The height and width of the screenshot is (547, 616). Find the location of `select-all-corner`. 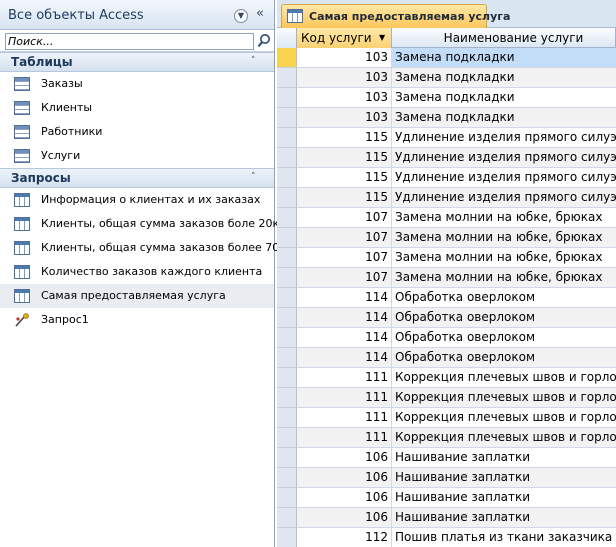

select-all-corner is located at coordinates (287, 38).